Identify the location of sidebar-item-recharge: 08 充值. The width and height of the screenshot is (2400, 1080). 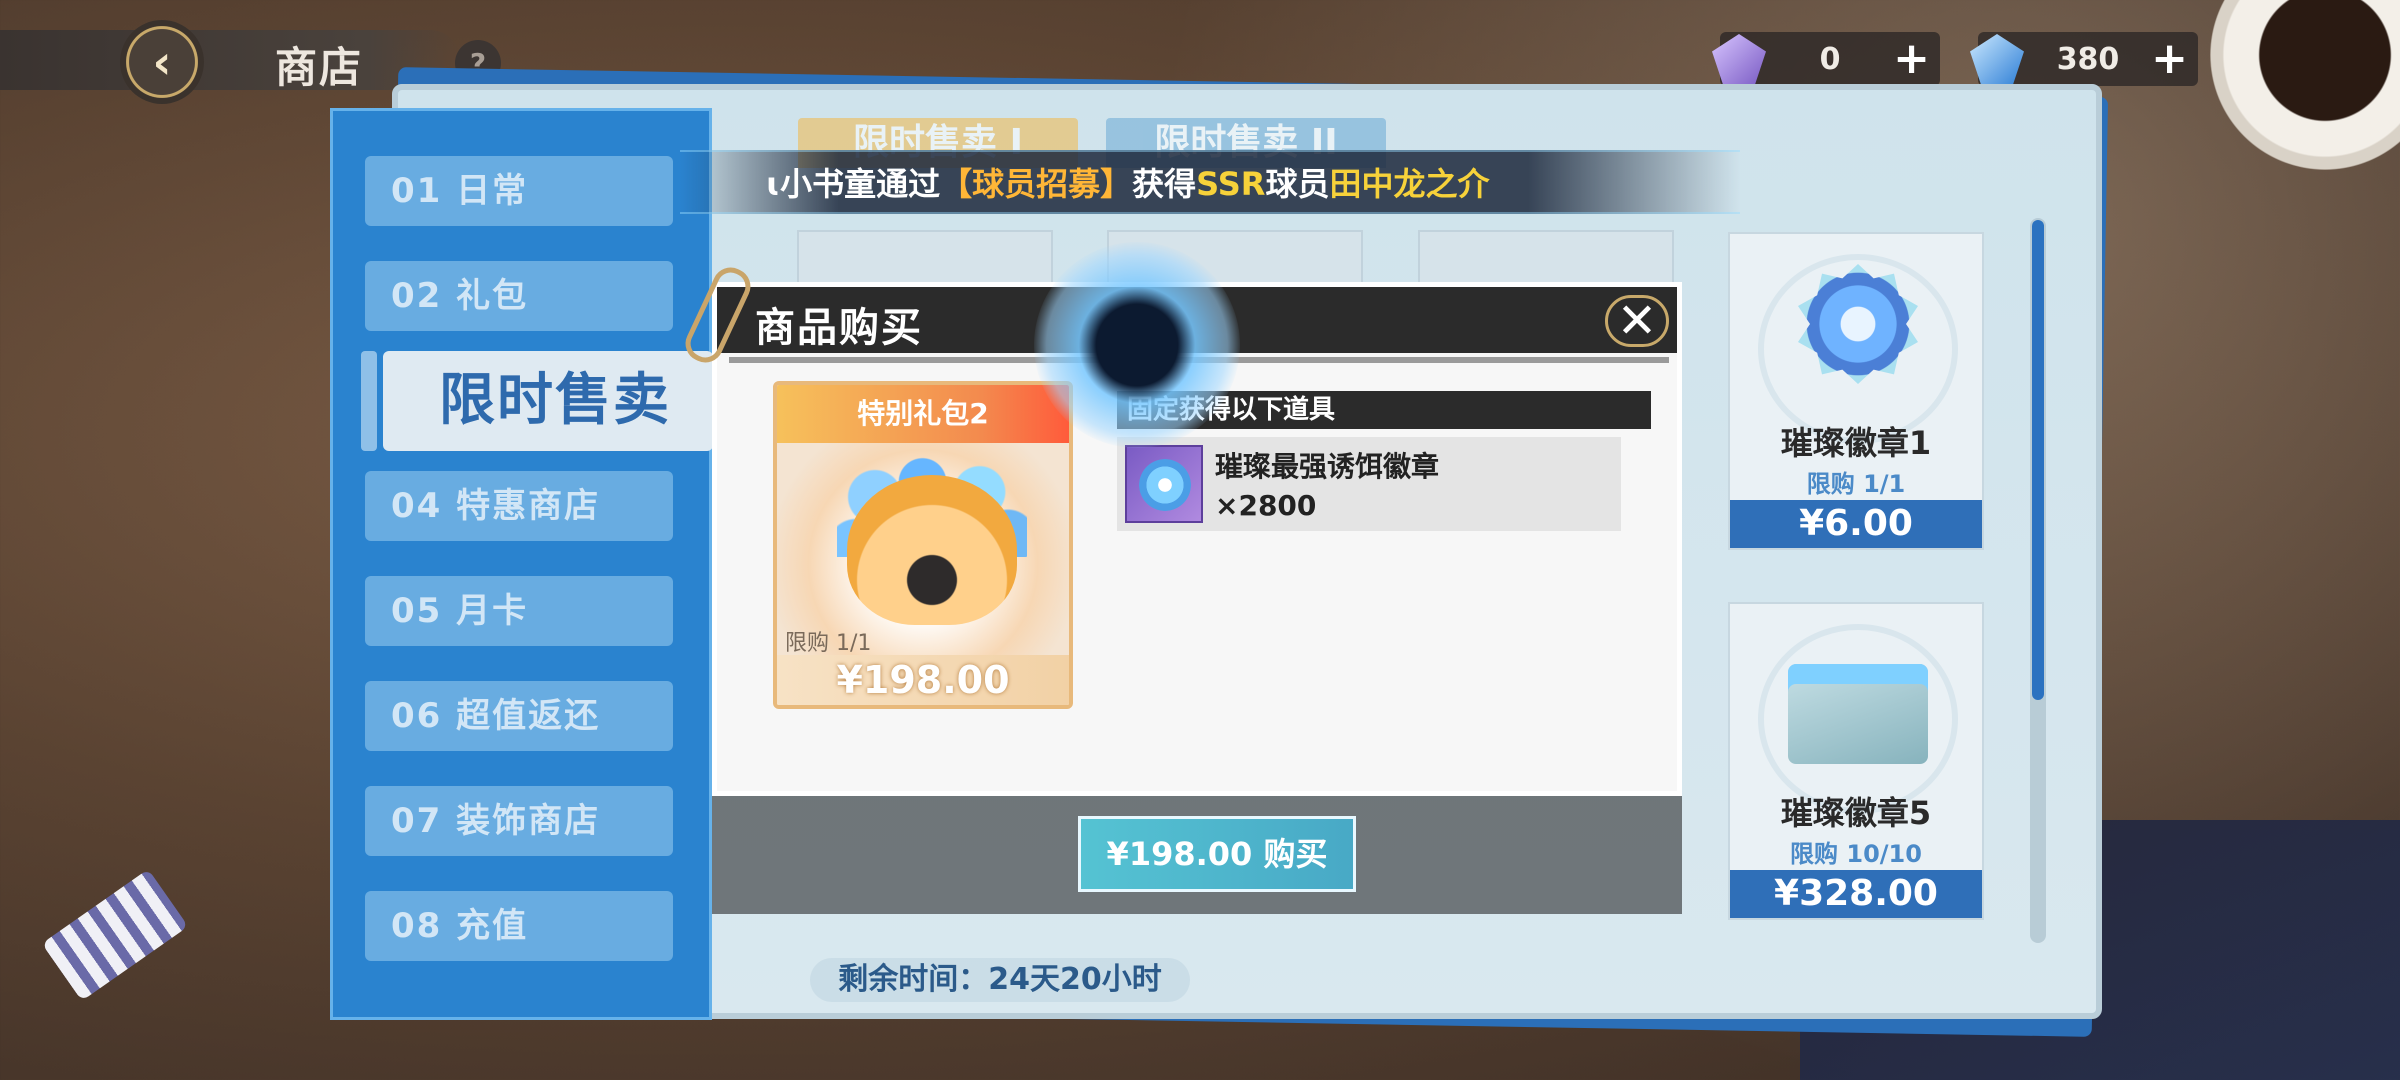
(519, 926).